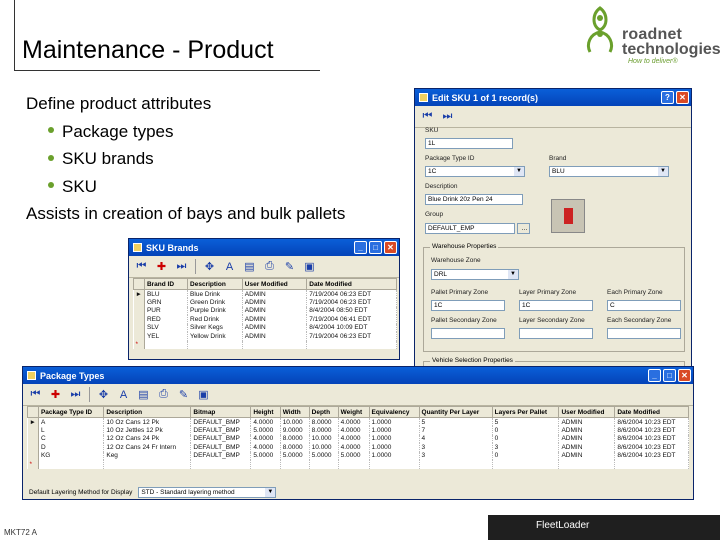  What do you see at coordinates (147, 421) in the screenshot?
I see `table-cell: 10 Oz Cans 12 Pk` at bounding box center [147, 421].